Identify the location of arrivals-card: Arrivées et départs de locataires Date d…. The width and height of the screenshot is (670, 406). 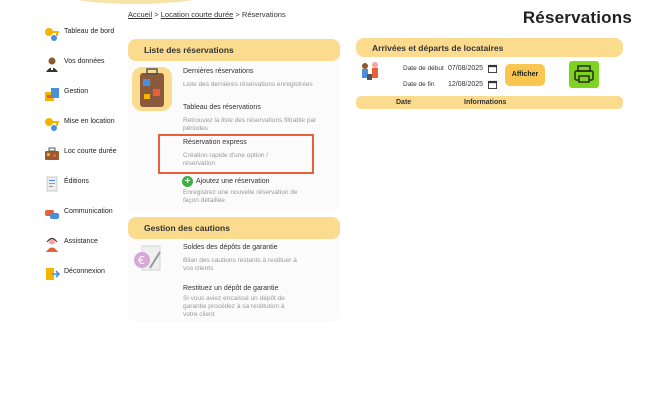
(489, 74).